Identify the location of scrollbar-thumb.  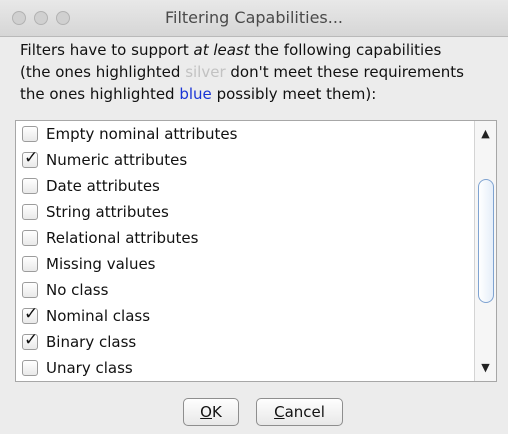
(486, 241).